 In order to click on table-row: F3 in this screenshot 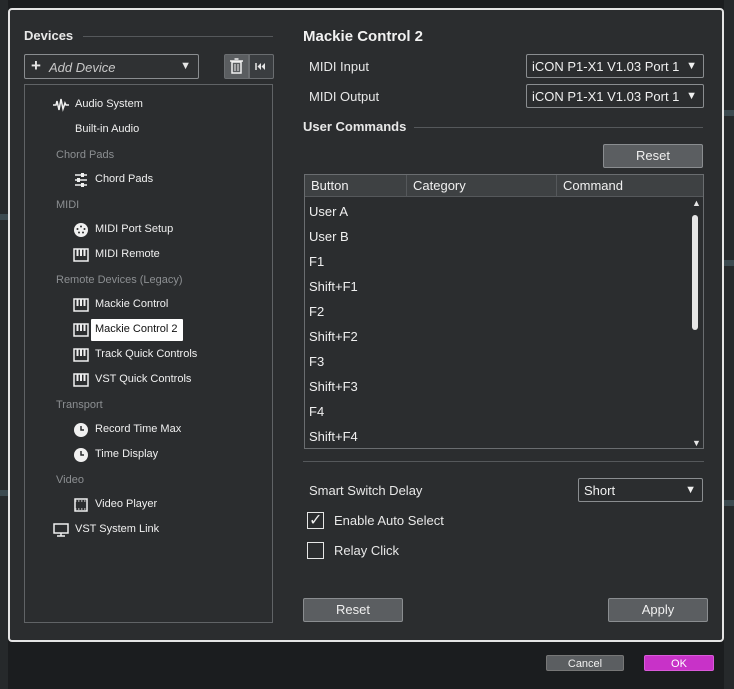, I will do `click(316, 361)`.